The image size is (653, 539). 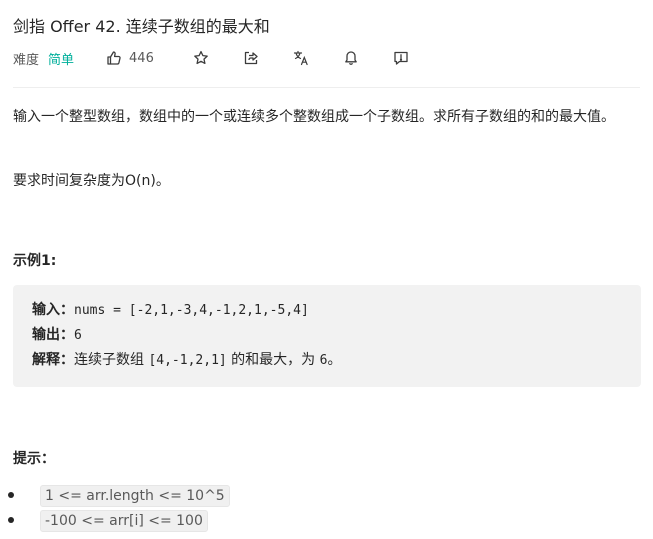 What do you see at coordinates (53, 310) in the screenshot?
I see `input-label: 输入：` at bounding box center [53, 310].